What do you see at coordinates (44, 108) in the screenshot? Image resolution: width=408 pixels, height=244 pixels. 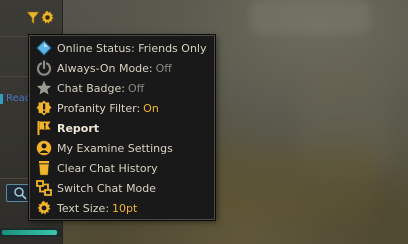 I see `warning-icon` at bounding box center [44, 108].